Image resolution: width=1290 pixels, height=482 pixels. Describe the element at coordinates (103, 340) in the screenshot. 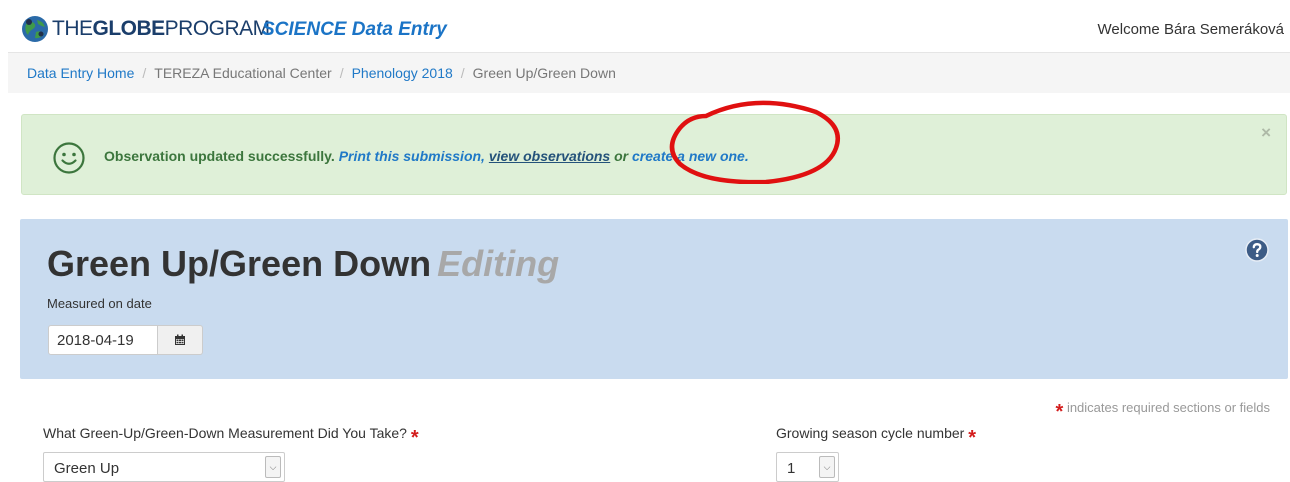

I see `date-input` at that location.